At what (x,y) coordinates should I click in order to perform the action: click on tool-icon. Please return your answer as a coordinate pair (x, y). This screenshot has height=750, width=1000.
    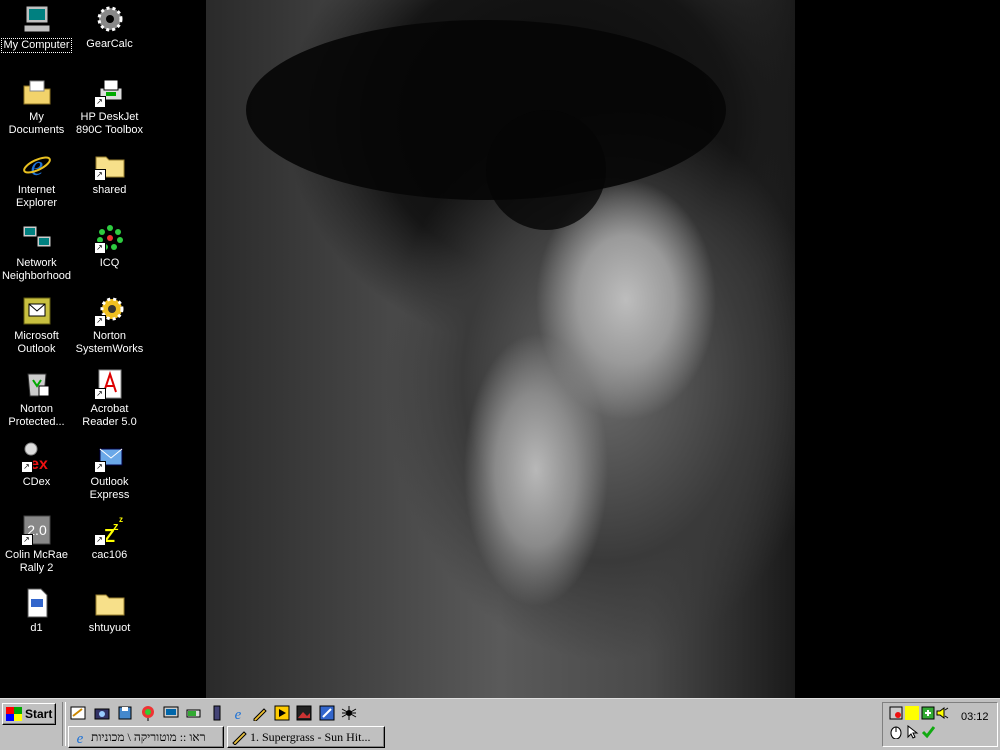
    Looking at the image, I should click on (327, 713).